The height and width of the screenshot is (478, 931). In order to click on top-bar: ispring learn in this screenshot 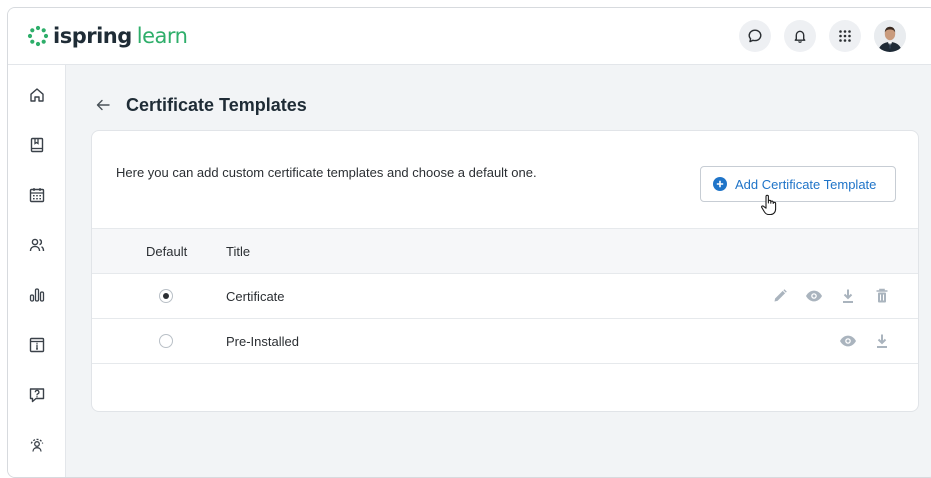, I will do `click(469, 36)`.